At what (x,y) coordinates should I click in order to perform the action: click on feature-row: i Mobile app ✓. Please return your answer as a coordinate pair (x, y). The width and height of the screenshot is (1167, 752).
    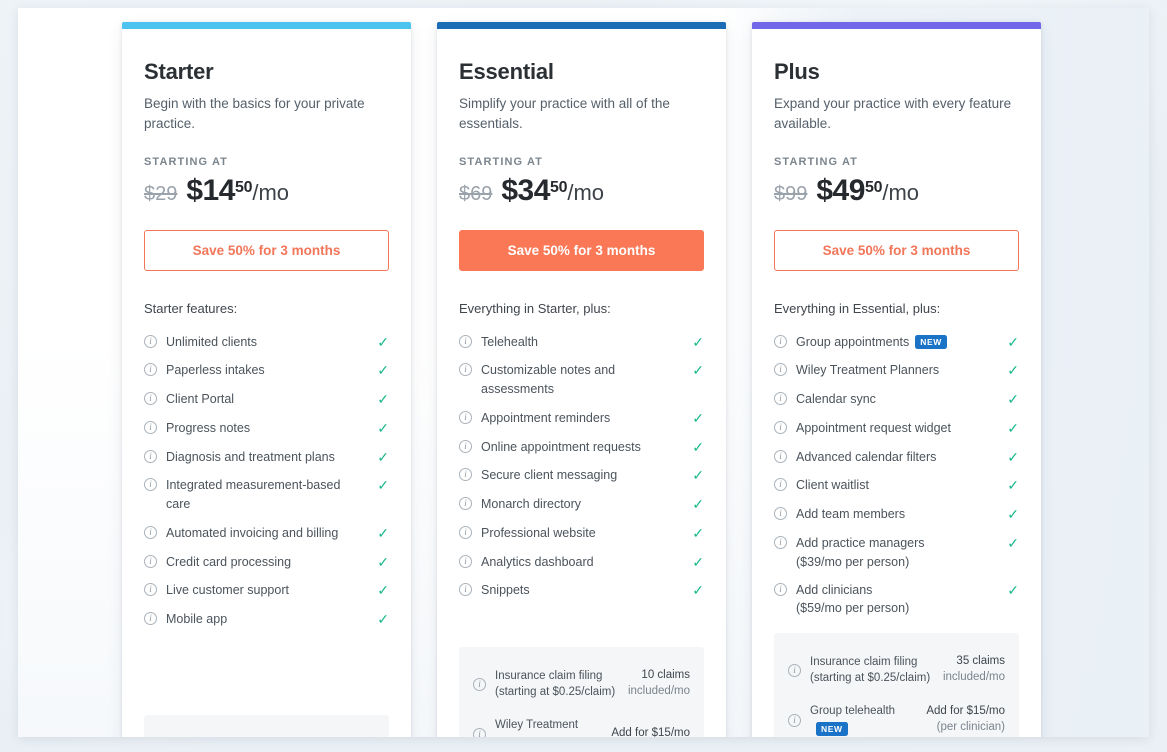
    Looking at the image, I should click on (266, 619).